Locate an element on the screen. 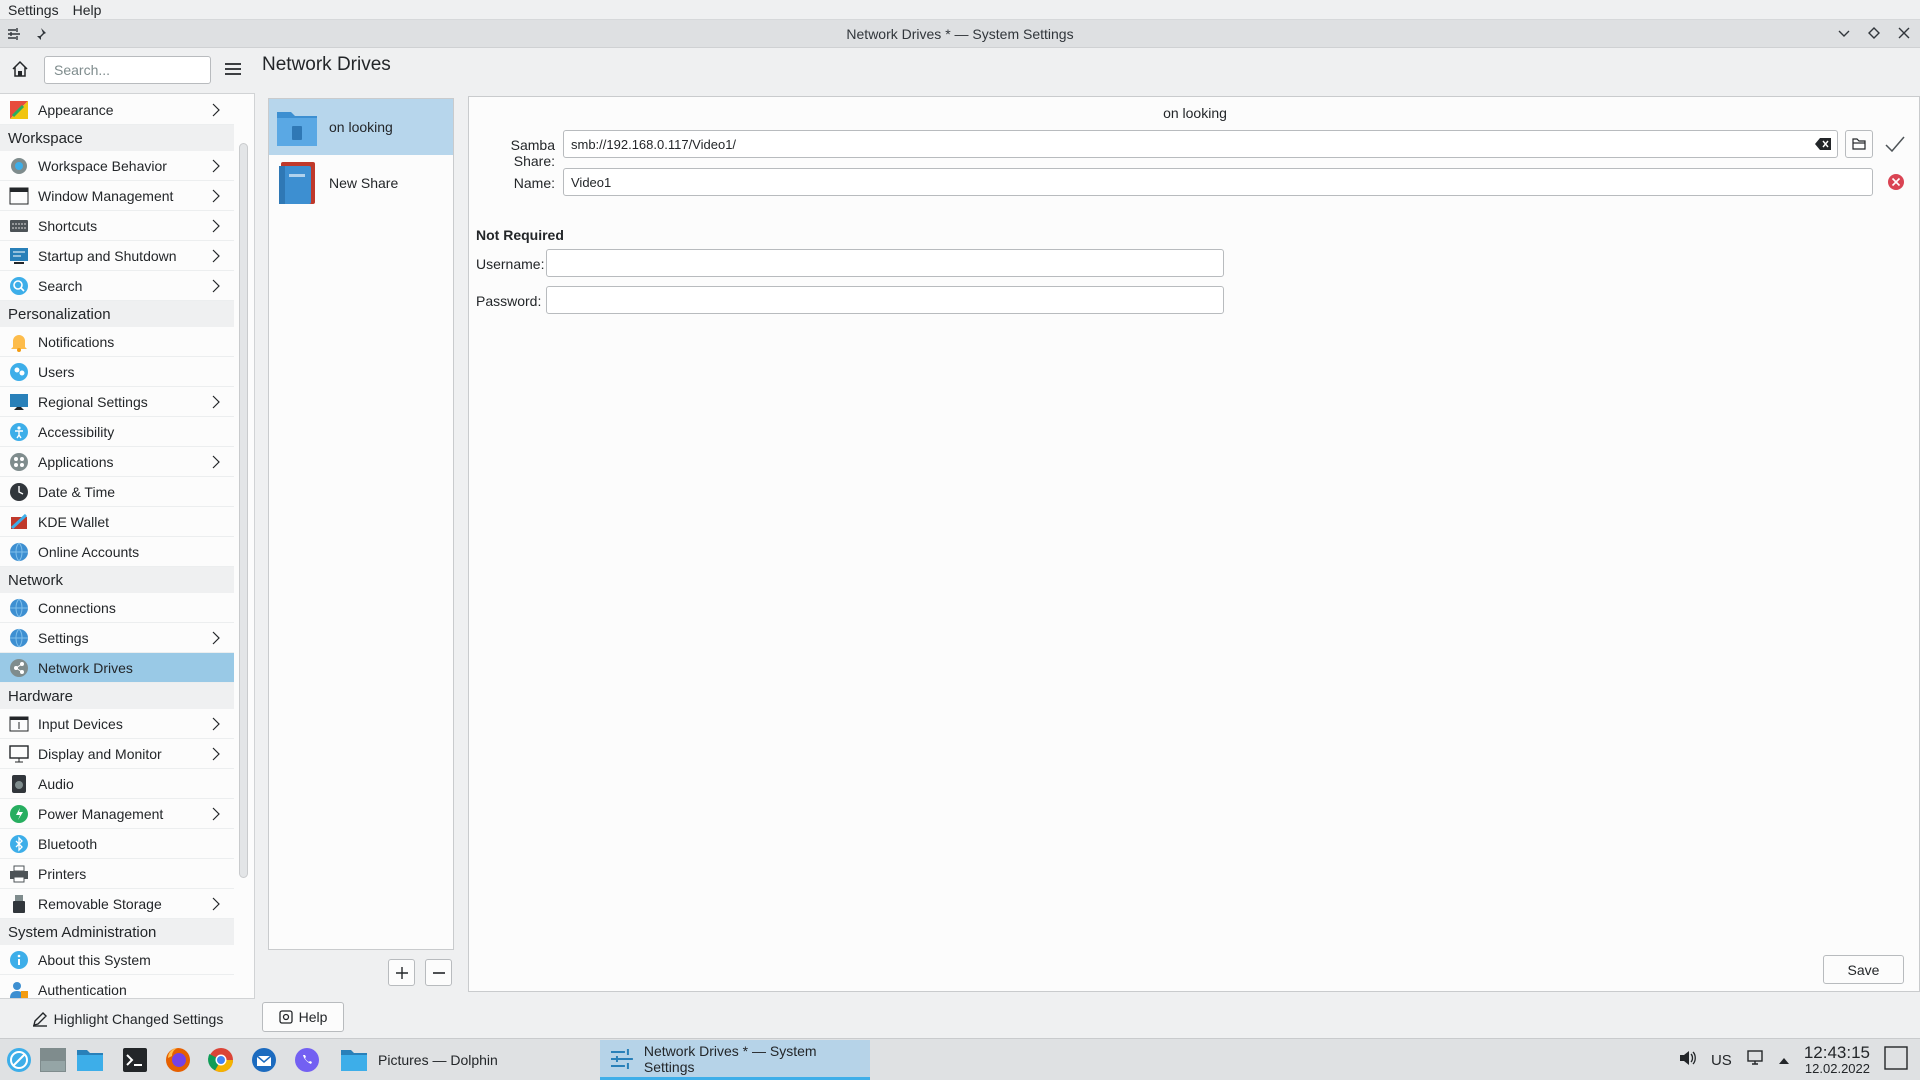 Image resolution: width=1920 pixels, height=1080 pixels. sidebar-item-appearance: Appearance is located at coordinates (117, 110).